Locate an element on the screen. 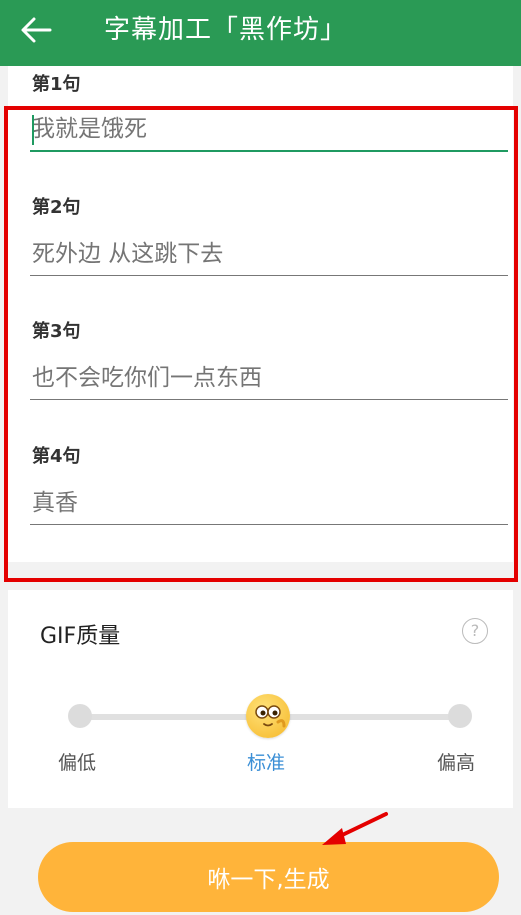  quality-level-standard: 标准 is located at coordinates (266, 761).